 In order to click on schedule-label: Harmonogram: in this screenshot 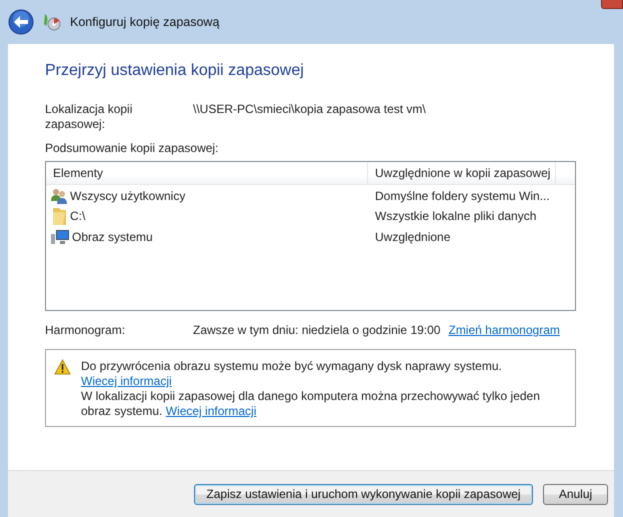, I will do `click(85, 330)`.